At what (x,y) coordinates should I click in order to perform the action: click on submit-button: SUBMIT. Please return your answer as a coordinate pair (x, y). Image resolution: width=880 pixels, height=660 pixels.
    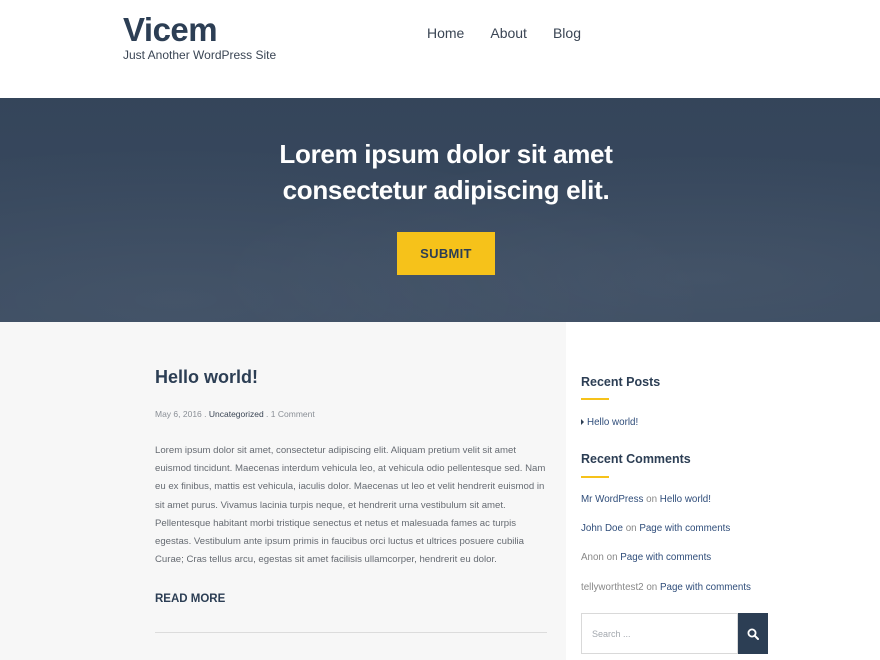
    Looking at the image, I should click on (446, 253).